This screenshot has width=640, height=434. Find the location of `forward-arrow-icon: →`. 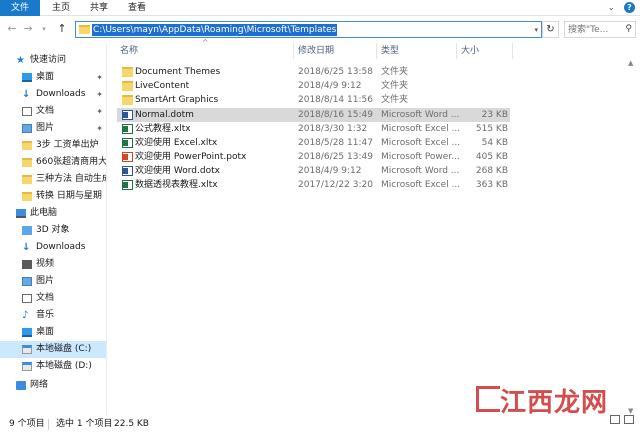

forward-arrow-icon: → is located at coordinates (28, 29).